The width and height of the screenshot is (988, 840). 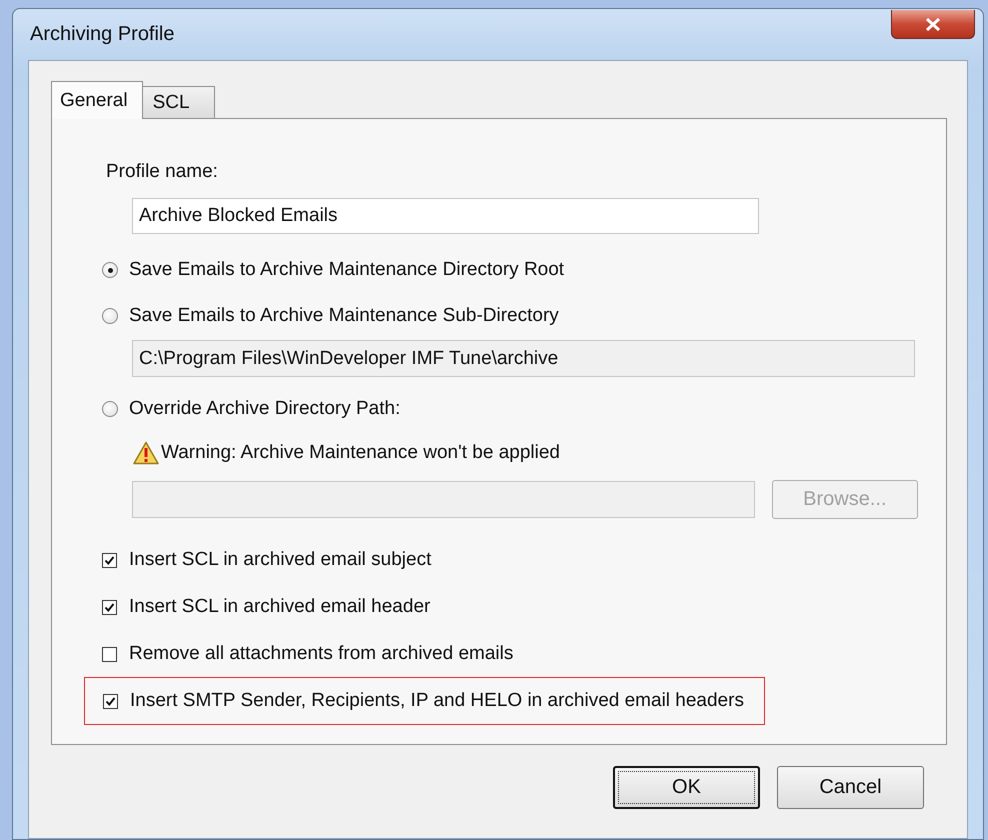 I want to click on radio-label: Override Archive Directory Path:, so click(x=264, y=409).